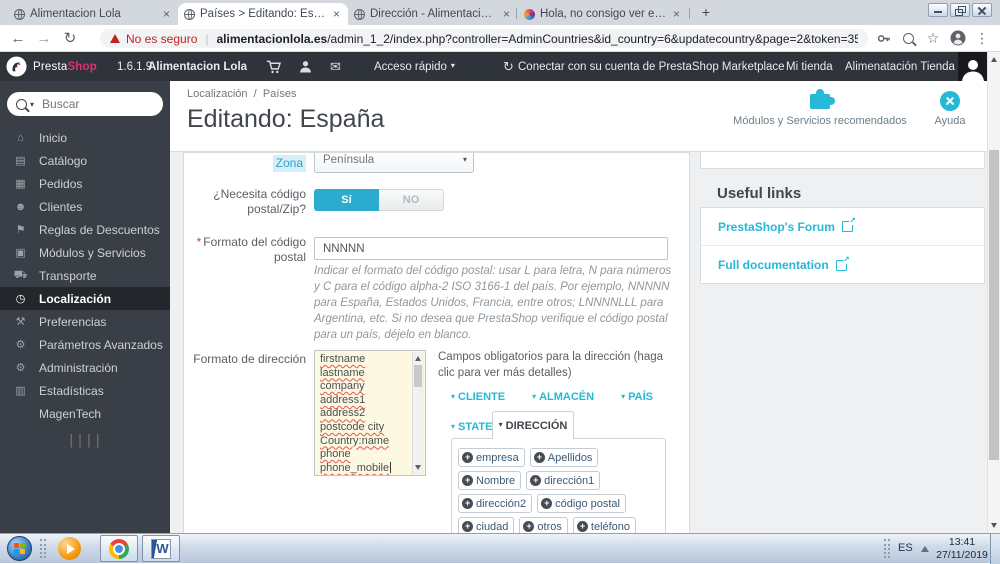  Describe the element at coordinates (335, 66) in the screenshot. I see `messages-envelope-icon: ✉` at that location.